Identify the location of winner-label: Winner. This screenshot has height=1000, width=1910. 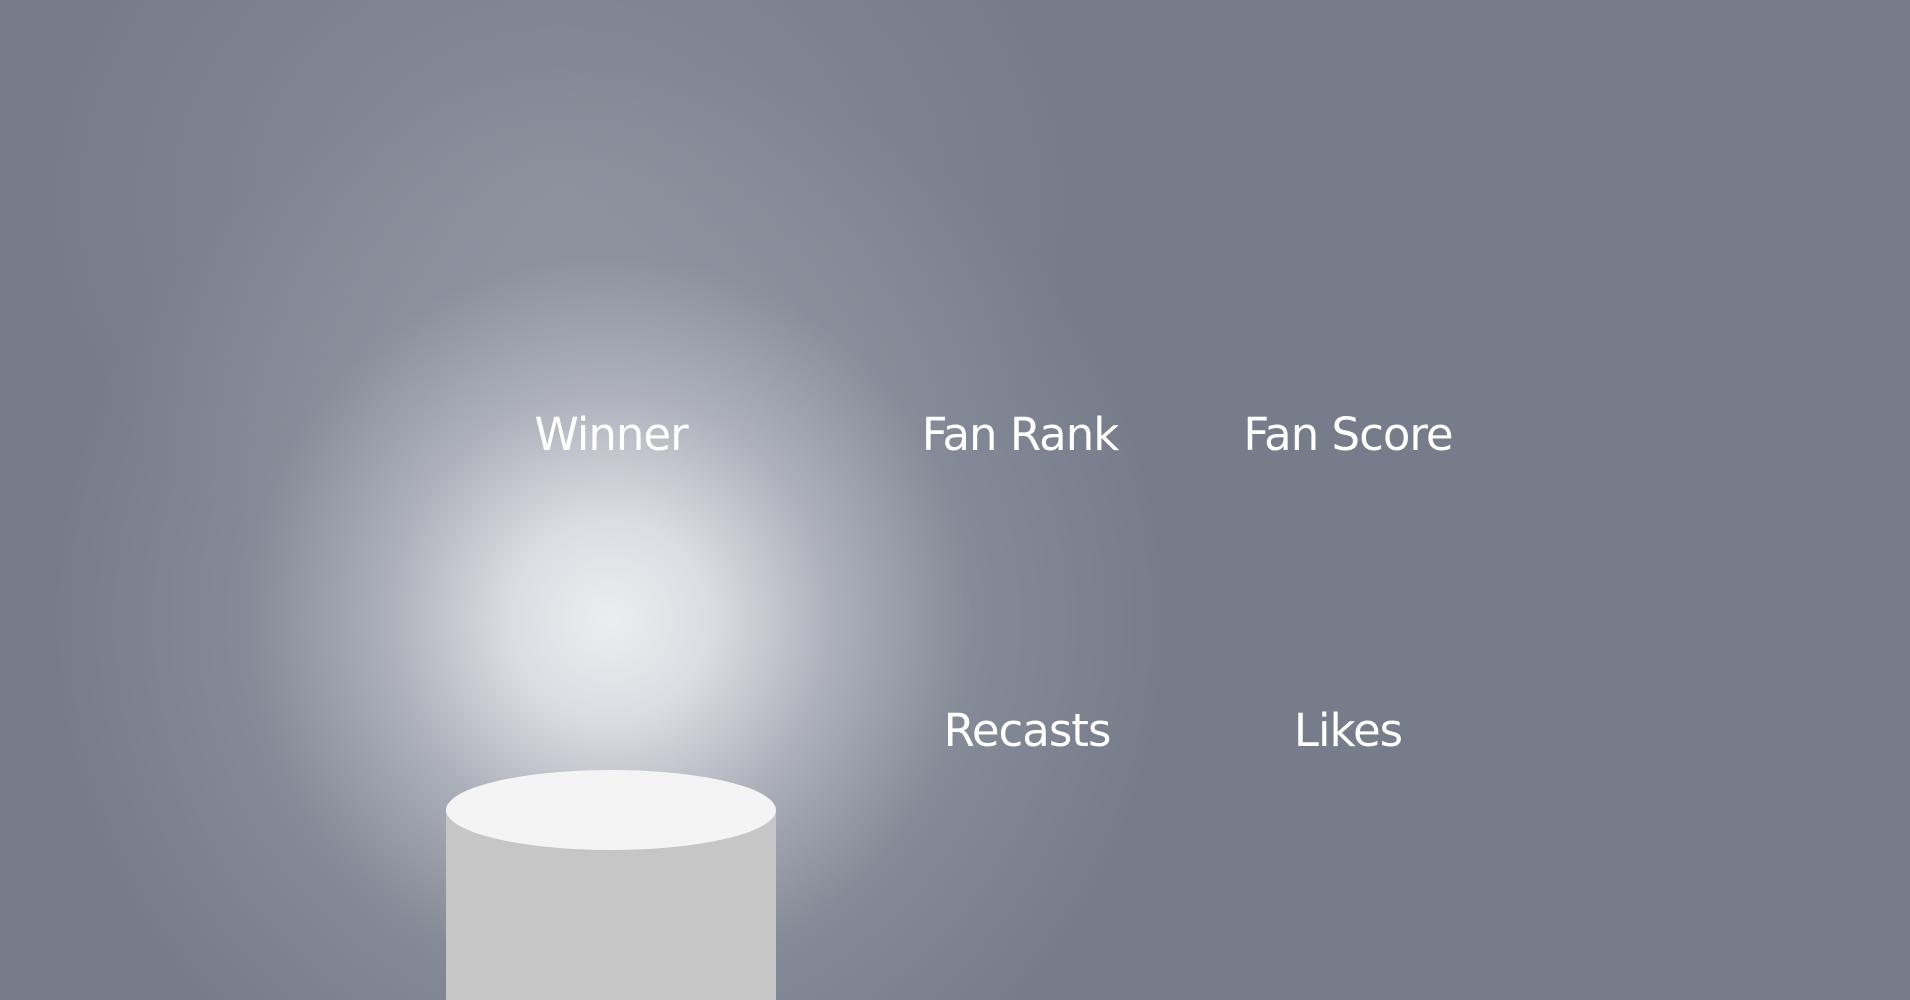
(611, 434).